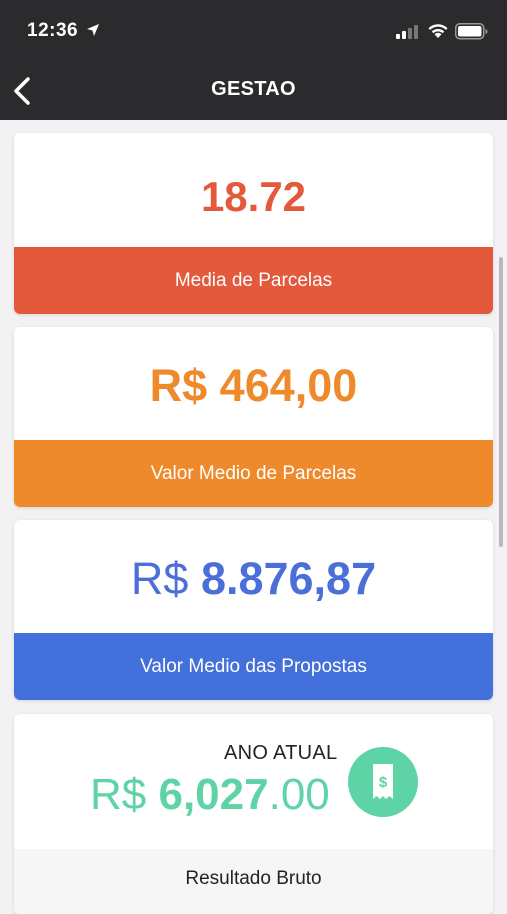  What do you see at coordinates (501, 402) in the screenshot?
I see `scrollbar` at bounding box center [501, 402].